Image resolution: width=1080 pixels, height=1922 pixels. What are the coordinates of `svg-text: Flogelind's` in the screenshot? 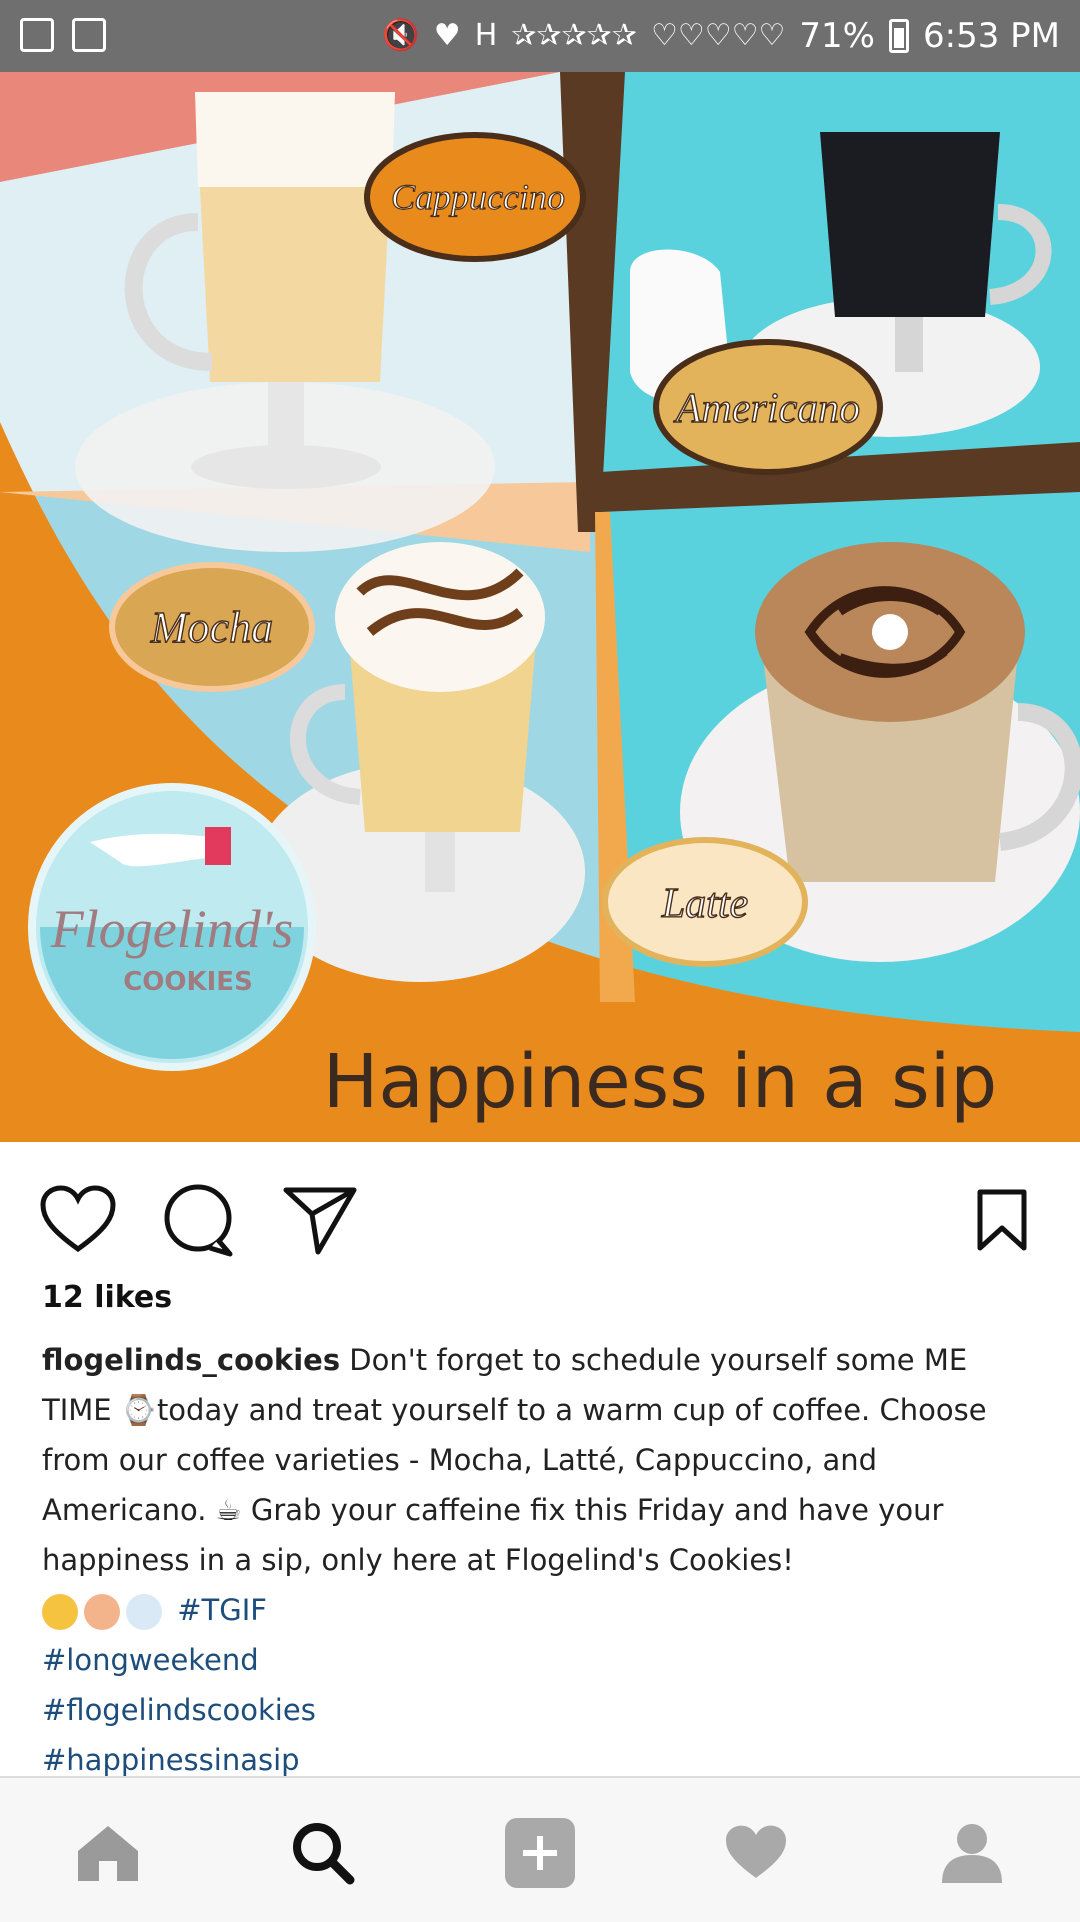 It's located at (172, 929).